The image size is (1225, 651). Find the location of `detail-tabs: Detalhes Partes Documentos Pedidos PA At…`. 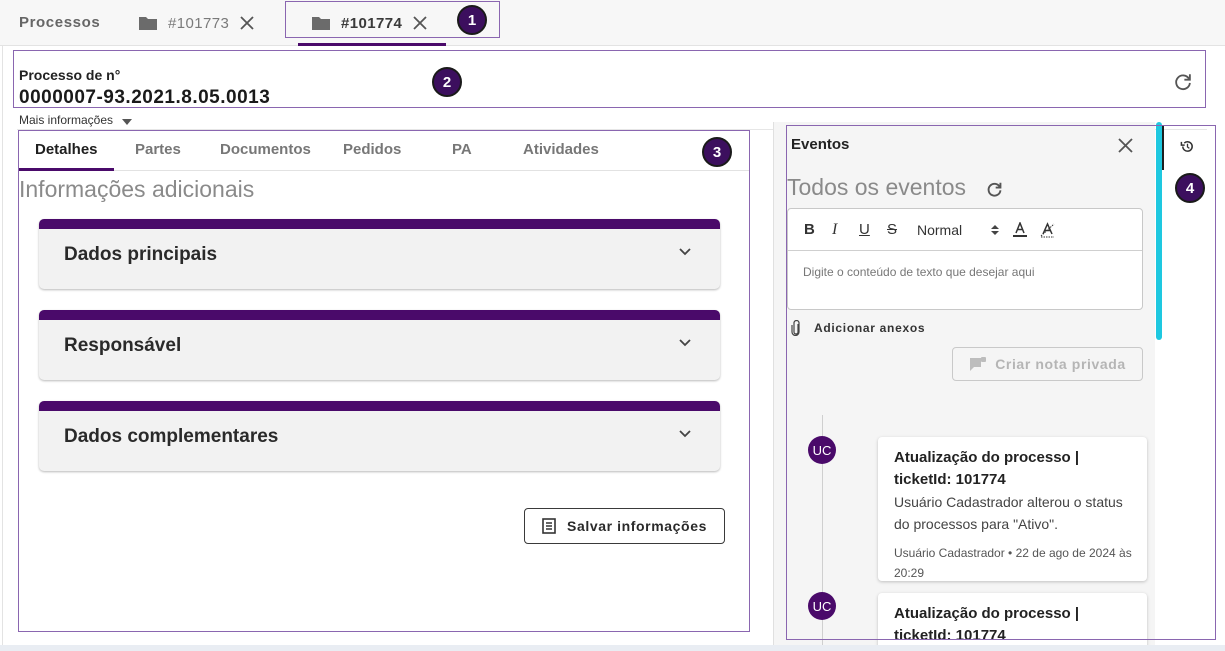

detail-tabs: Detalhes Partes Documentos Pedidos PA At… is located at coordinates (384, 149).